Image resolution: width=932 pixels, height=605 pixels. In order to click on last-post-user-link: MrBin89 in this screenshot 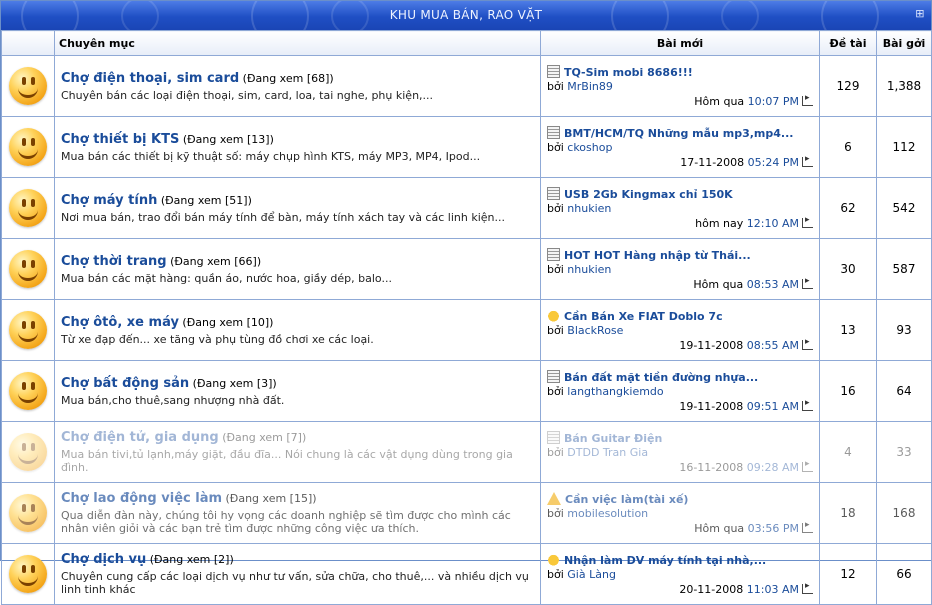, I will do `click(590, 86)`.